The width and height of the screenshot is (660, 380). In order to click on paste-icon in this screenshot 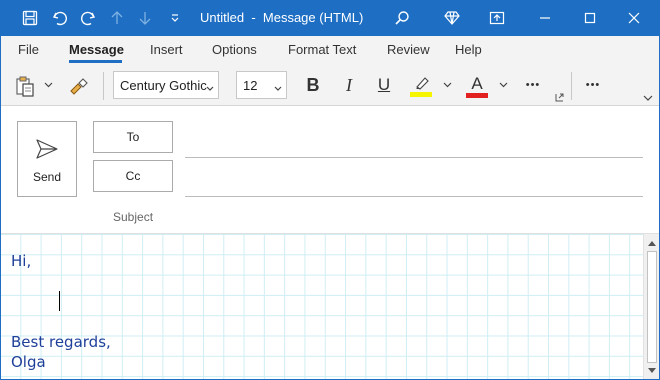, I will do `click(25, 86)`.